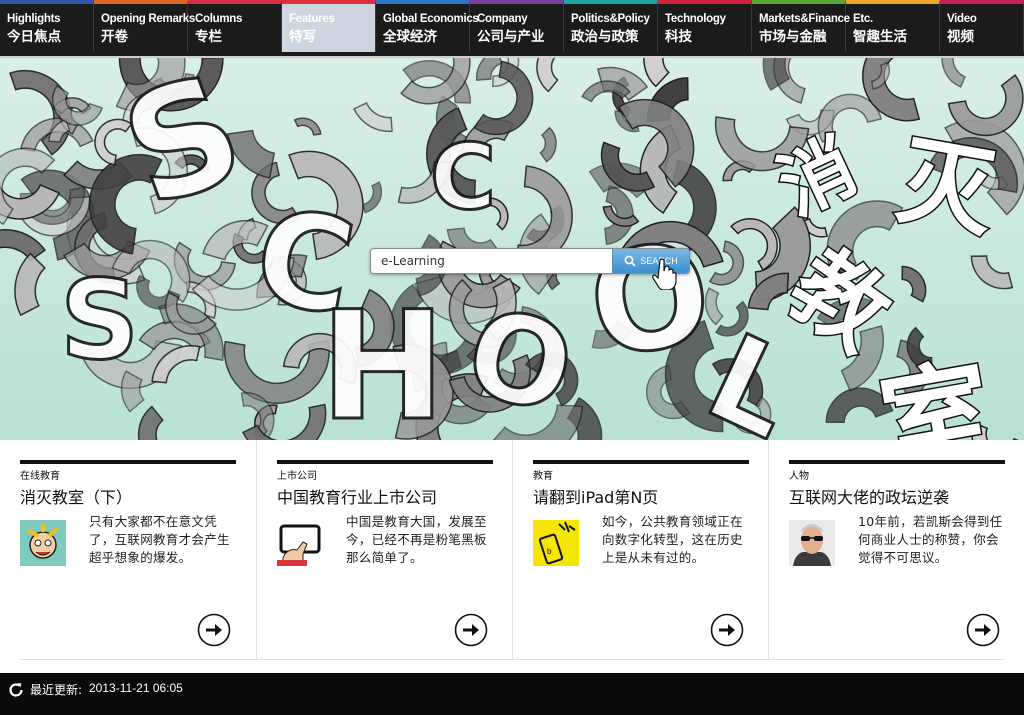 The image size is (1024, 715). Describe the element at coordinates (962, 19) in the screenshot. I see `nav-tab-label-en: Video` at that location.